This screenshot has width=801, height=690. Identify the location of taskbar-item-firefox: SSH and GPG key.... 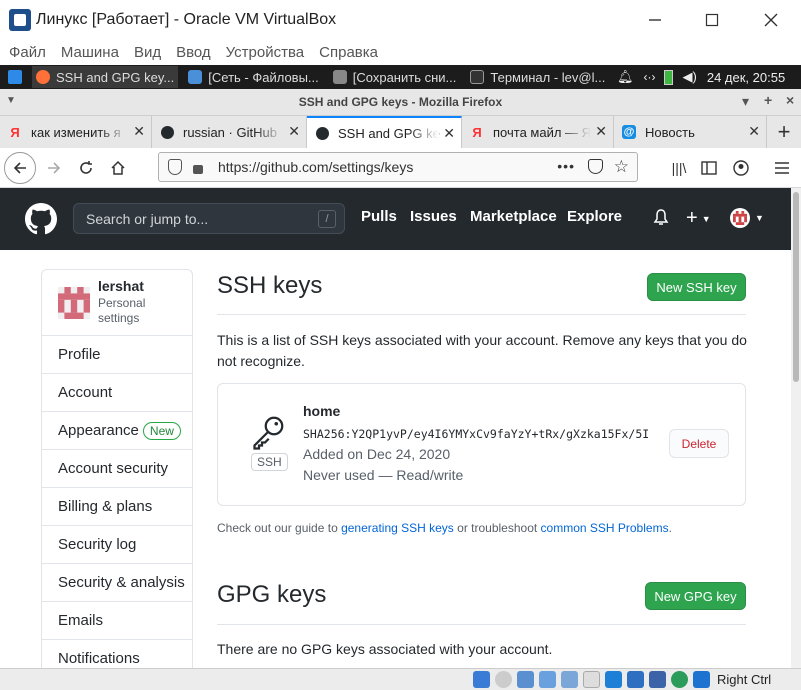
(105, 77).